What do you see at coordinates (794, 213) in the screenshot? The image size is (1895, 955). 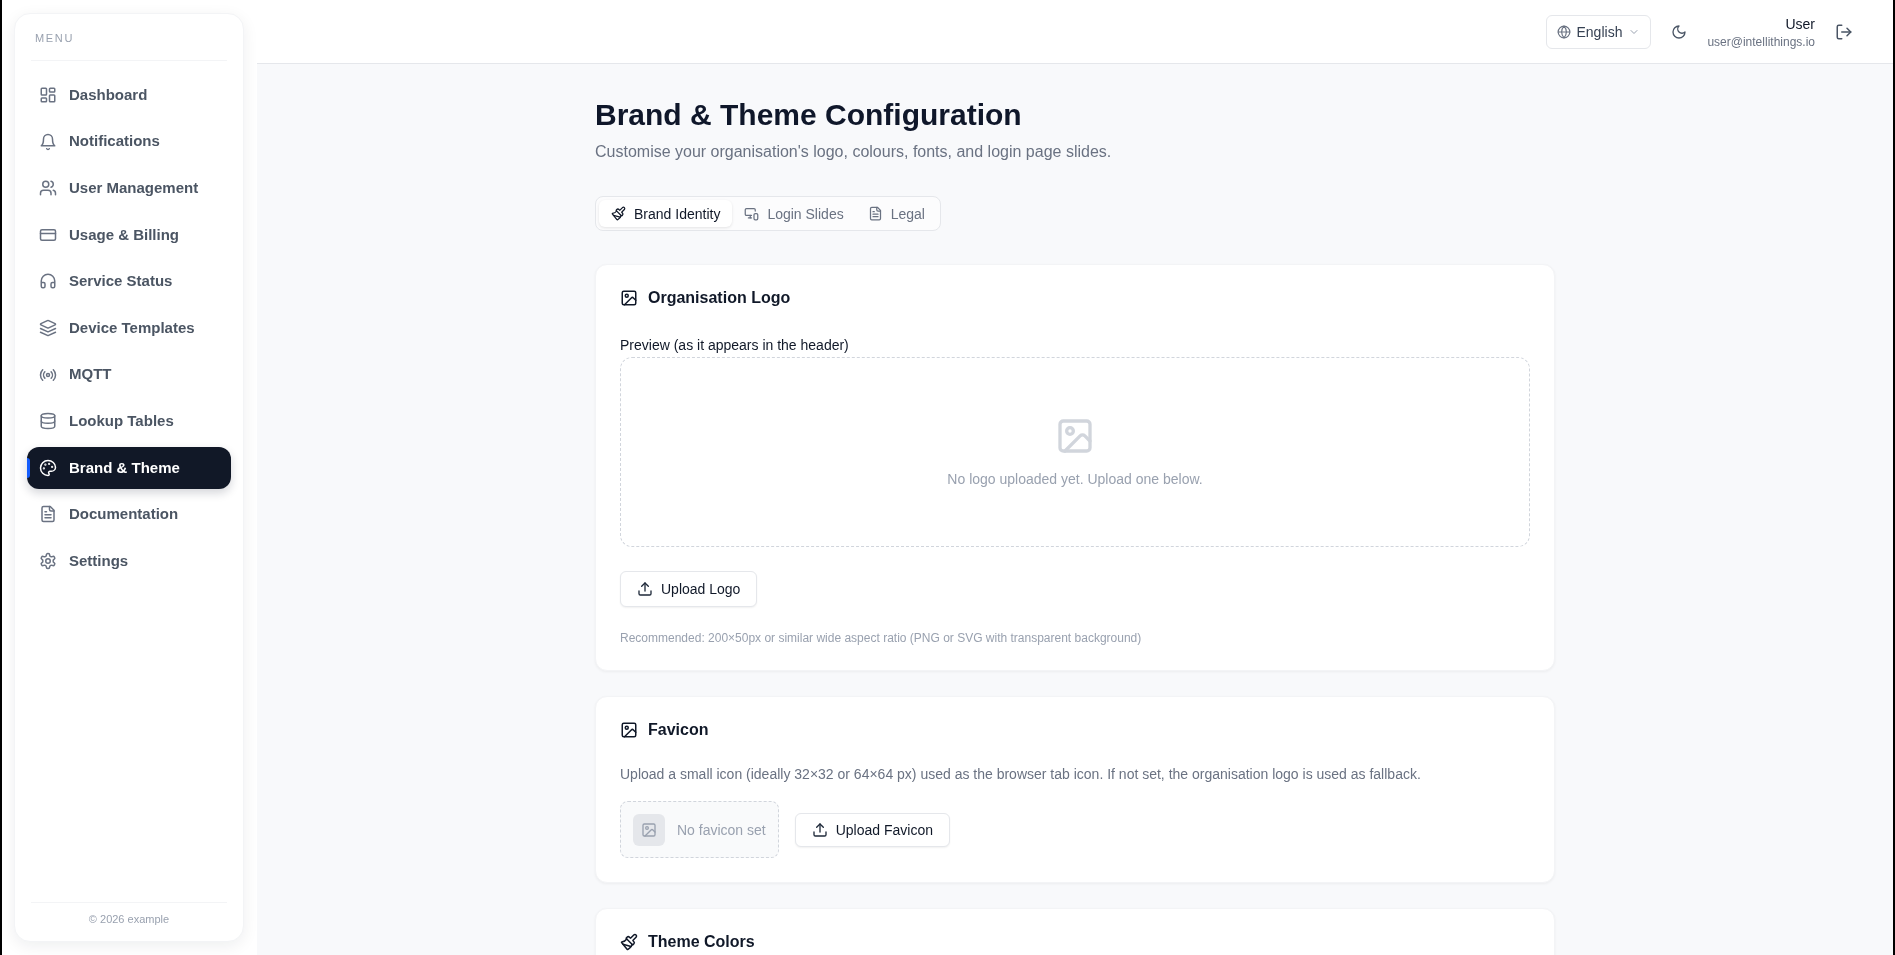 I see `tab: Login Slides` at bounding box center [794, 213].